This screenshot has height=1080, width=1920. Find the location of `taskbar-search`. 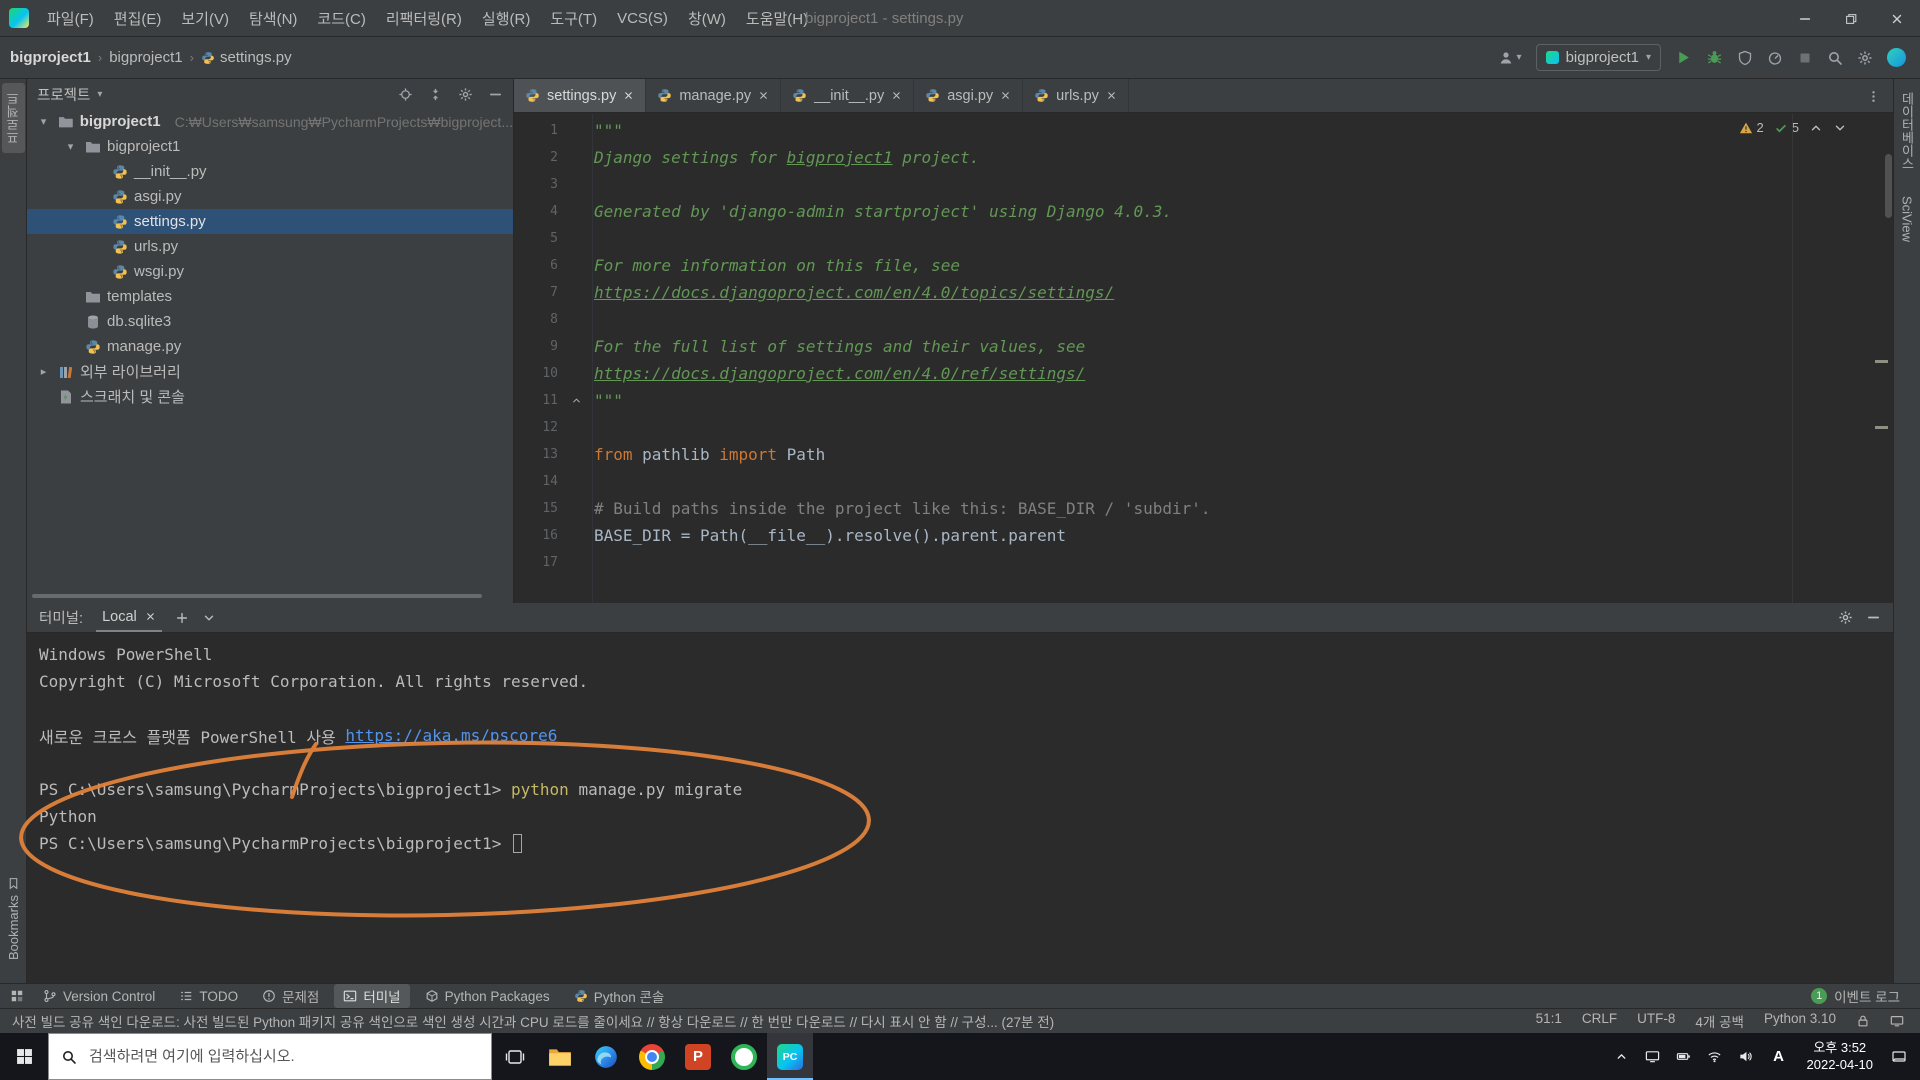

taskbar-search is located at coordinates (270, 1056).